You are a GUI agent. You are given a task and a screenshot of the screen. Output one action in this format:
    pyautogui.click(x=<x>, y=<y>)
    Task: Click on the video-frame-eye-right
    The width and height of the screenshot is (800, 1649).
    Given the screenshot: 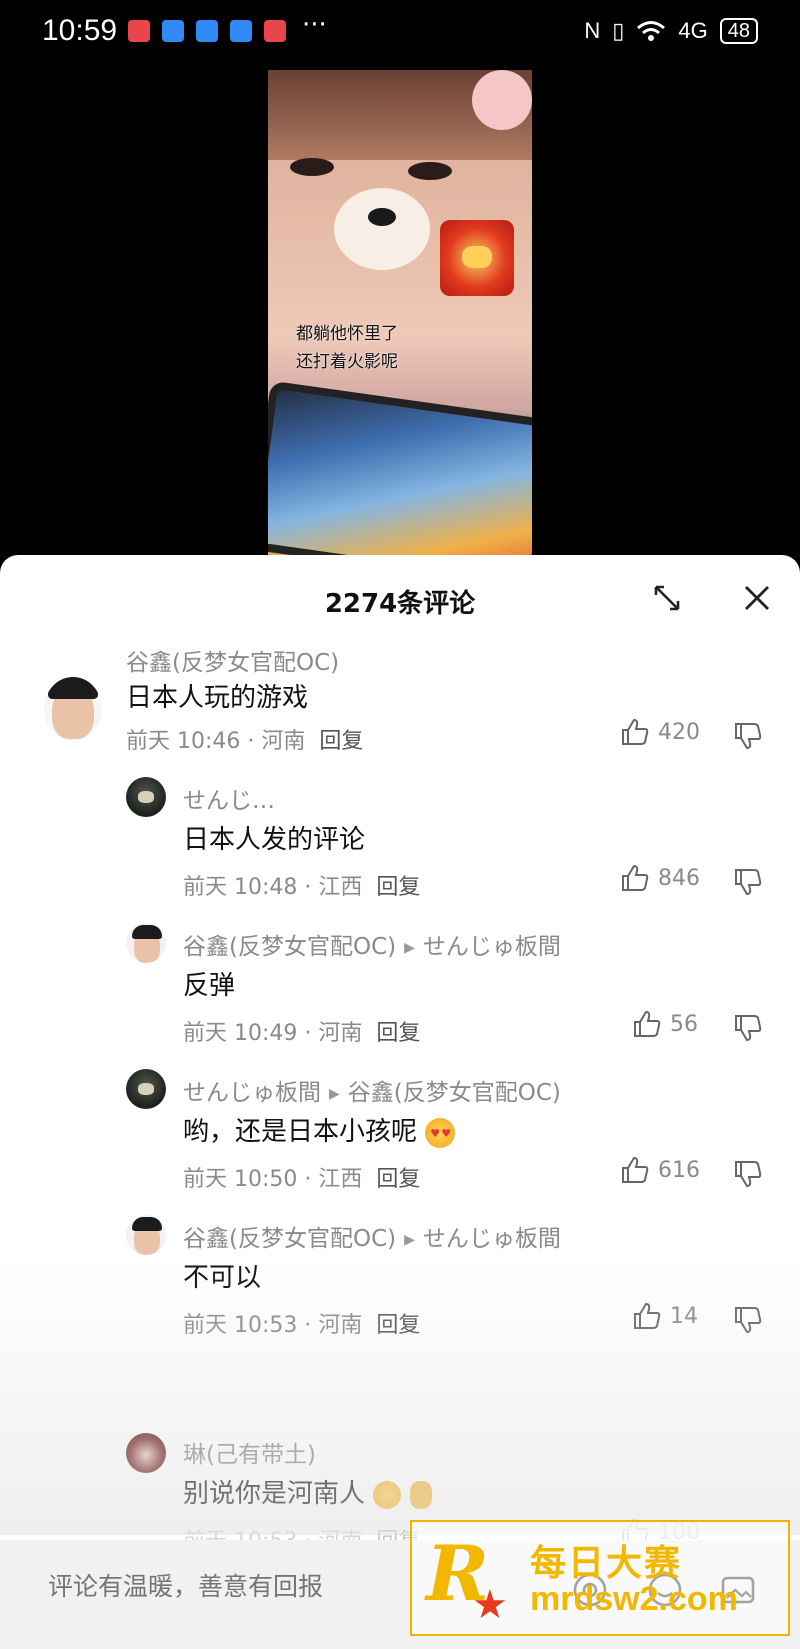 What is the action you would take?
    pyautogui.click(x=430, y=171)
    